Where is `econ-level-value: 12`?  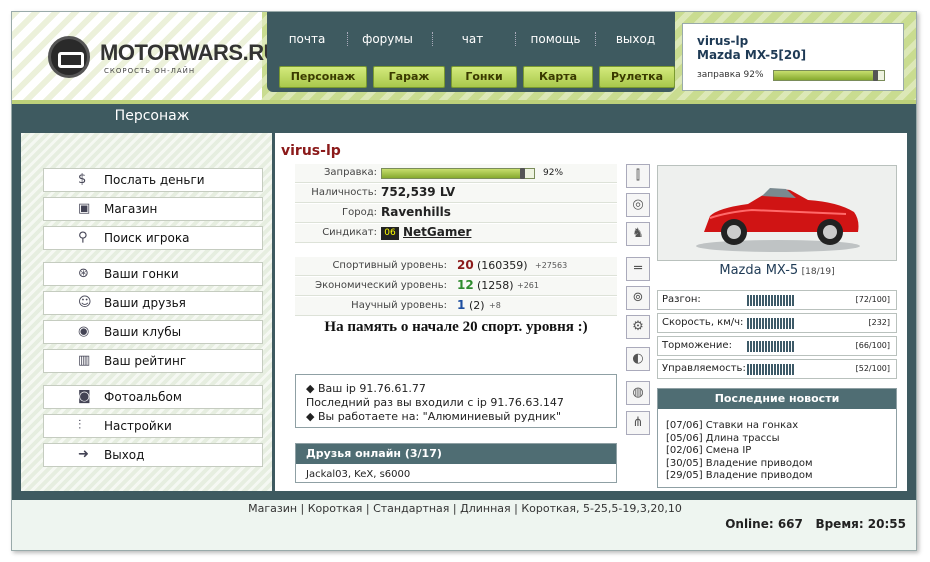 econ-level-value: 12 is located at coordinates (465, 285).